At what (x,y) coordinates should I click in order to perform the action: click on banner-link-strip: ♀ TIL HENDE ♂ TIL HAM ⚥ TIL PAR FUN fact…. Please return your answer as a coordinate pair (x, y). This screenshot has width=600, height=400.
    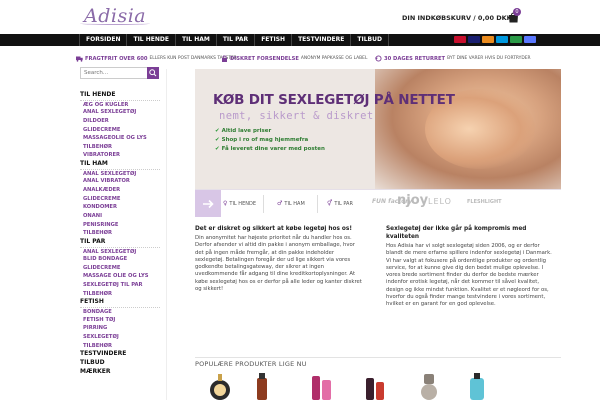
    Looking at the image, I should click on (378, 203).